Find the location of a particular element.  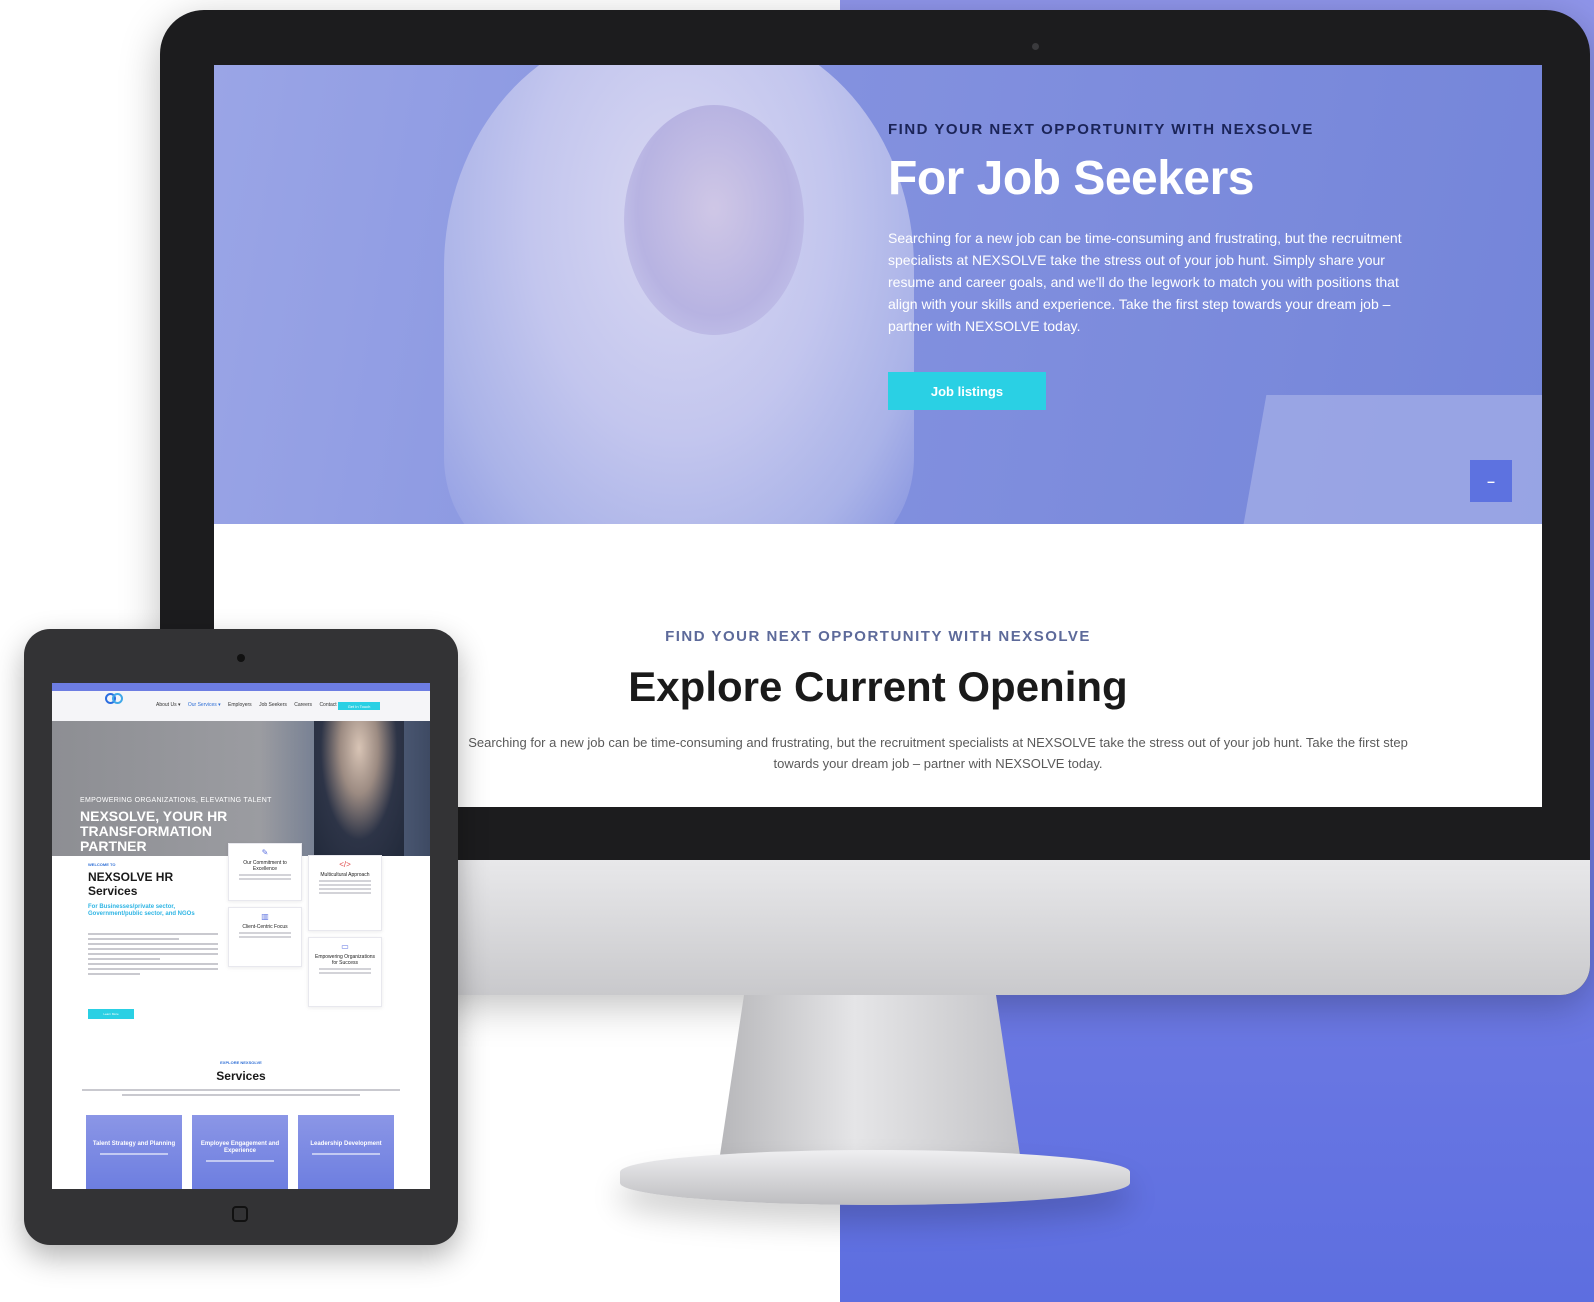

camera-dot is located at coordinates (1035, 46).